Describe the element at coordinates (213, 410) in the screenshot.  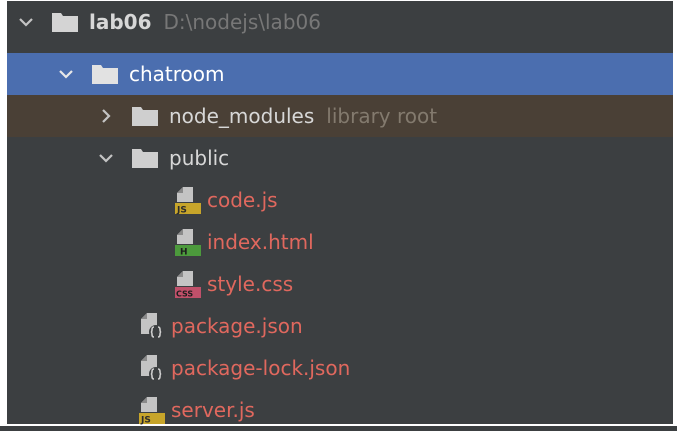
I see `tree-node-label: server.js` at that location.